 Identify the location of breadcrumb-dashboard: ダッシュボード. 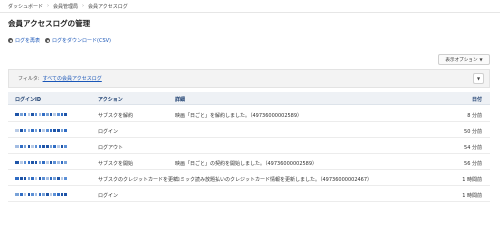
(25, 6).